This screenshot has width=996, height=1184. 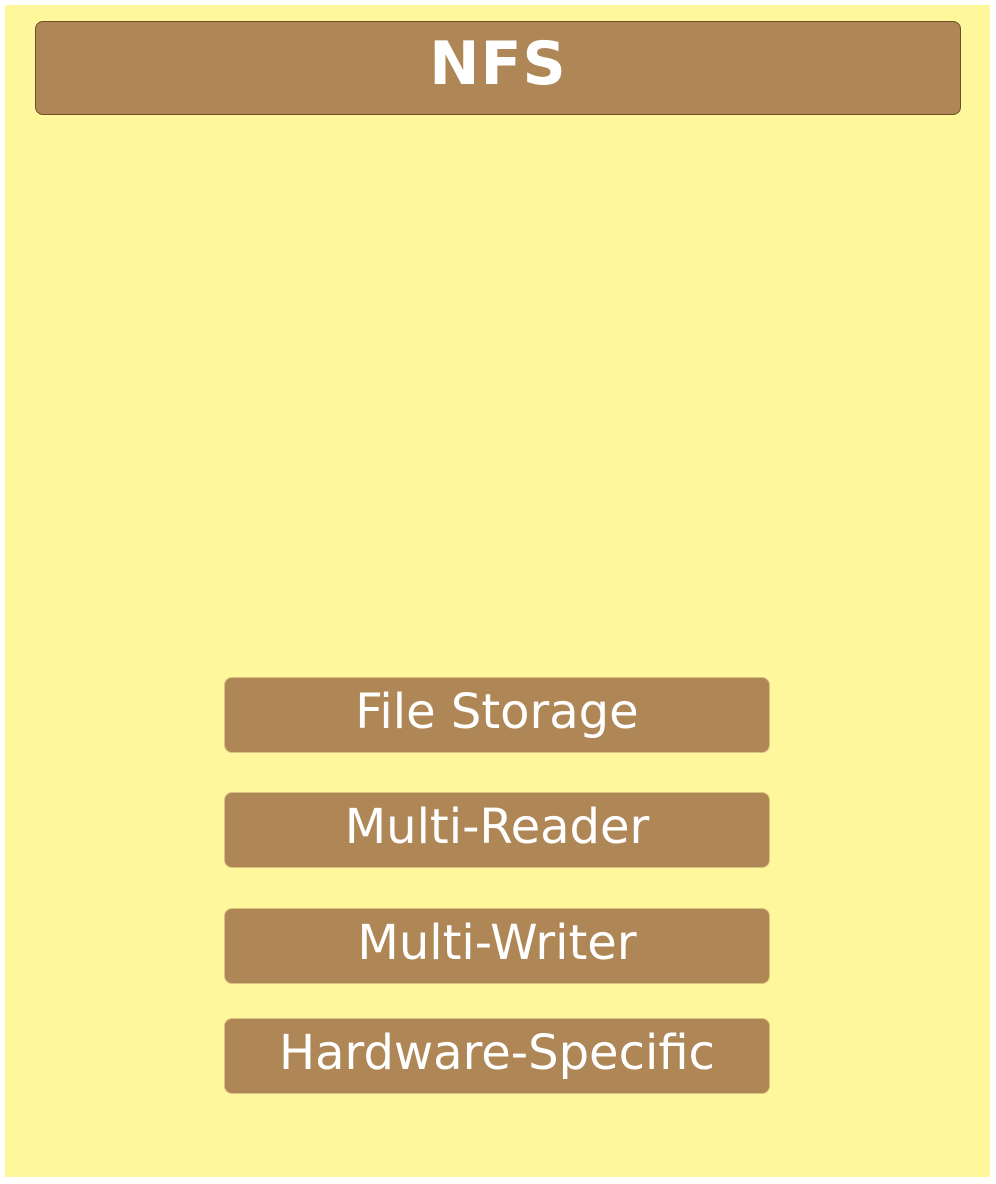 I want to click on feature-label: File Storage, so click(x=497, y=712).